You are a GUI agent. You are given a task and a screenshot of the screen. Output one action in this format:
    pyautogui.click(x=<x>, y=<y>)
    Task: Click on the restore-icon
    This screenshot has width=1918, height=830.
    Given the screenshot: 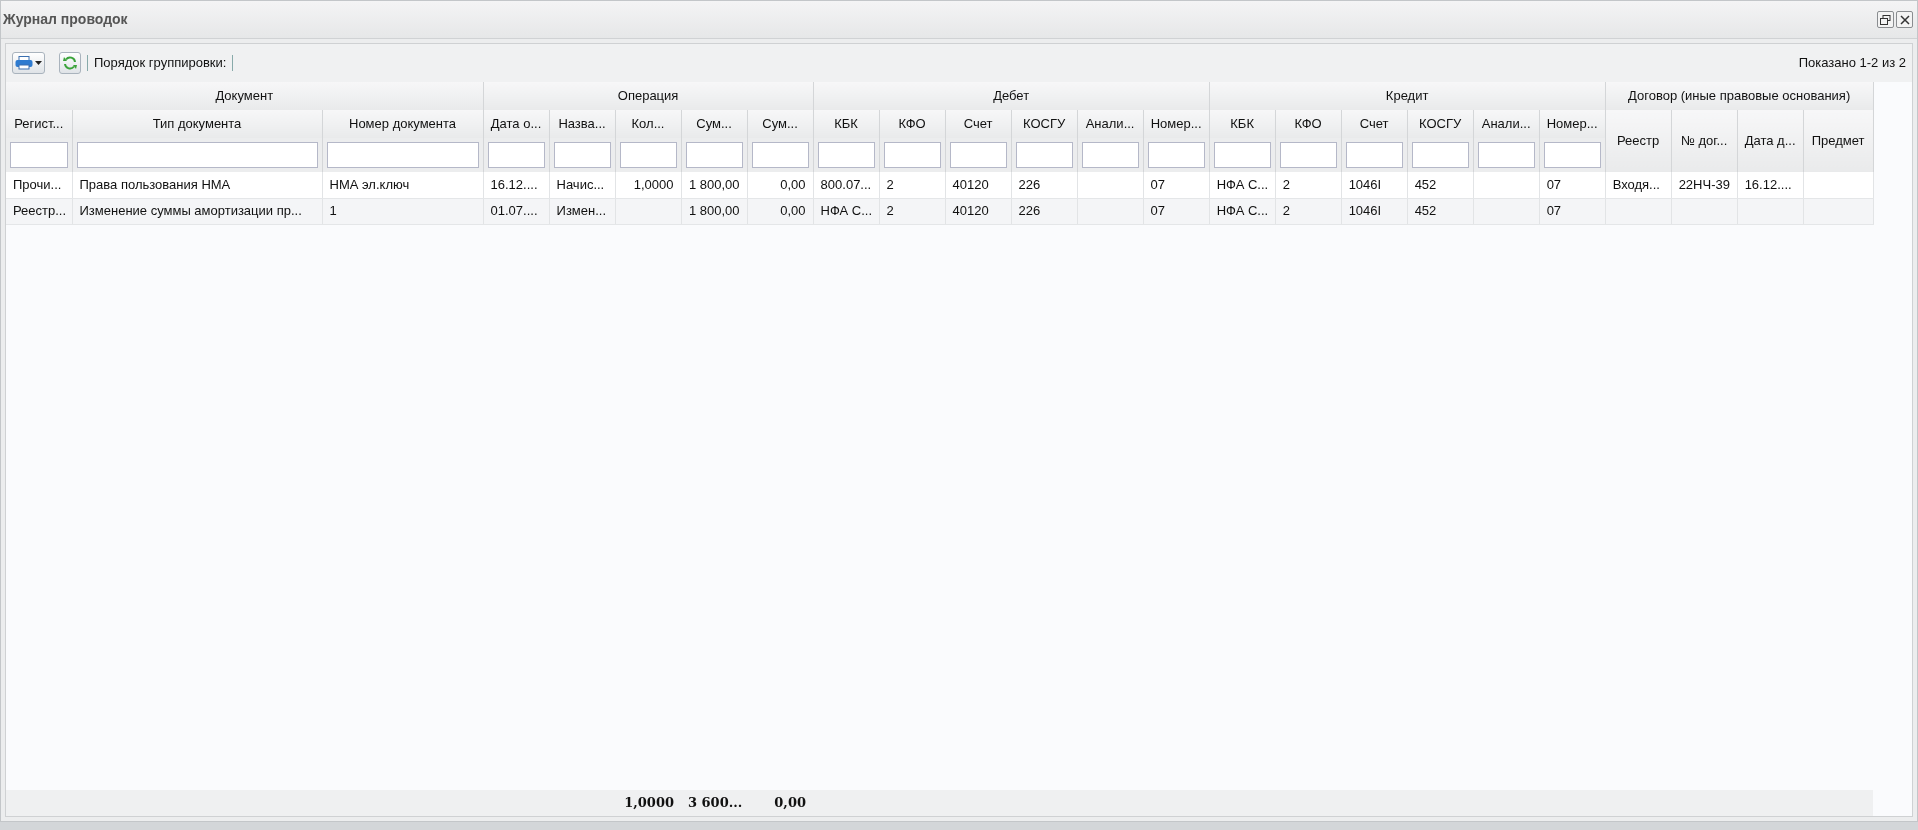 What is the action you would take?
    pyautogui.click(x=1885, y=19)
    